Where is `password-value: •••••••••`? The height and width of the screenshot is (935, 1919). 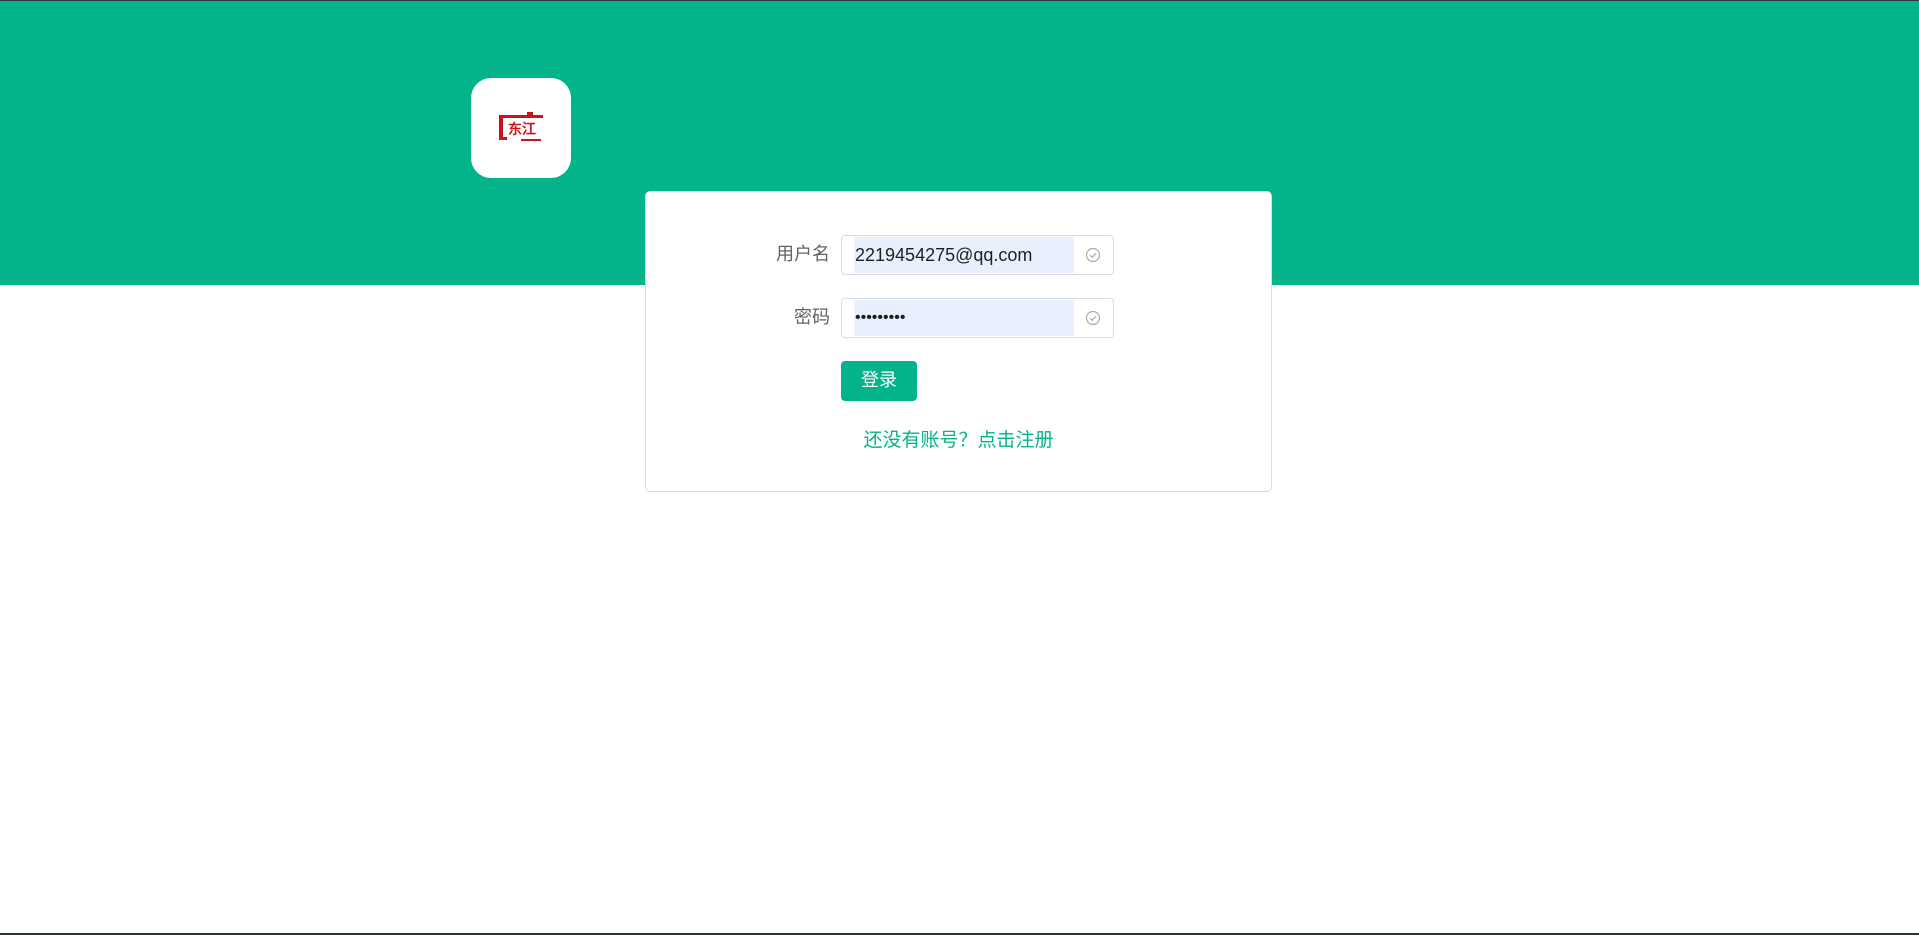 password-value: ••••••••• is located at coordinates (880, 318).